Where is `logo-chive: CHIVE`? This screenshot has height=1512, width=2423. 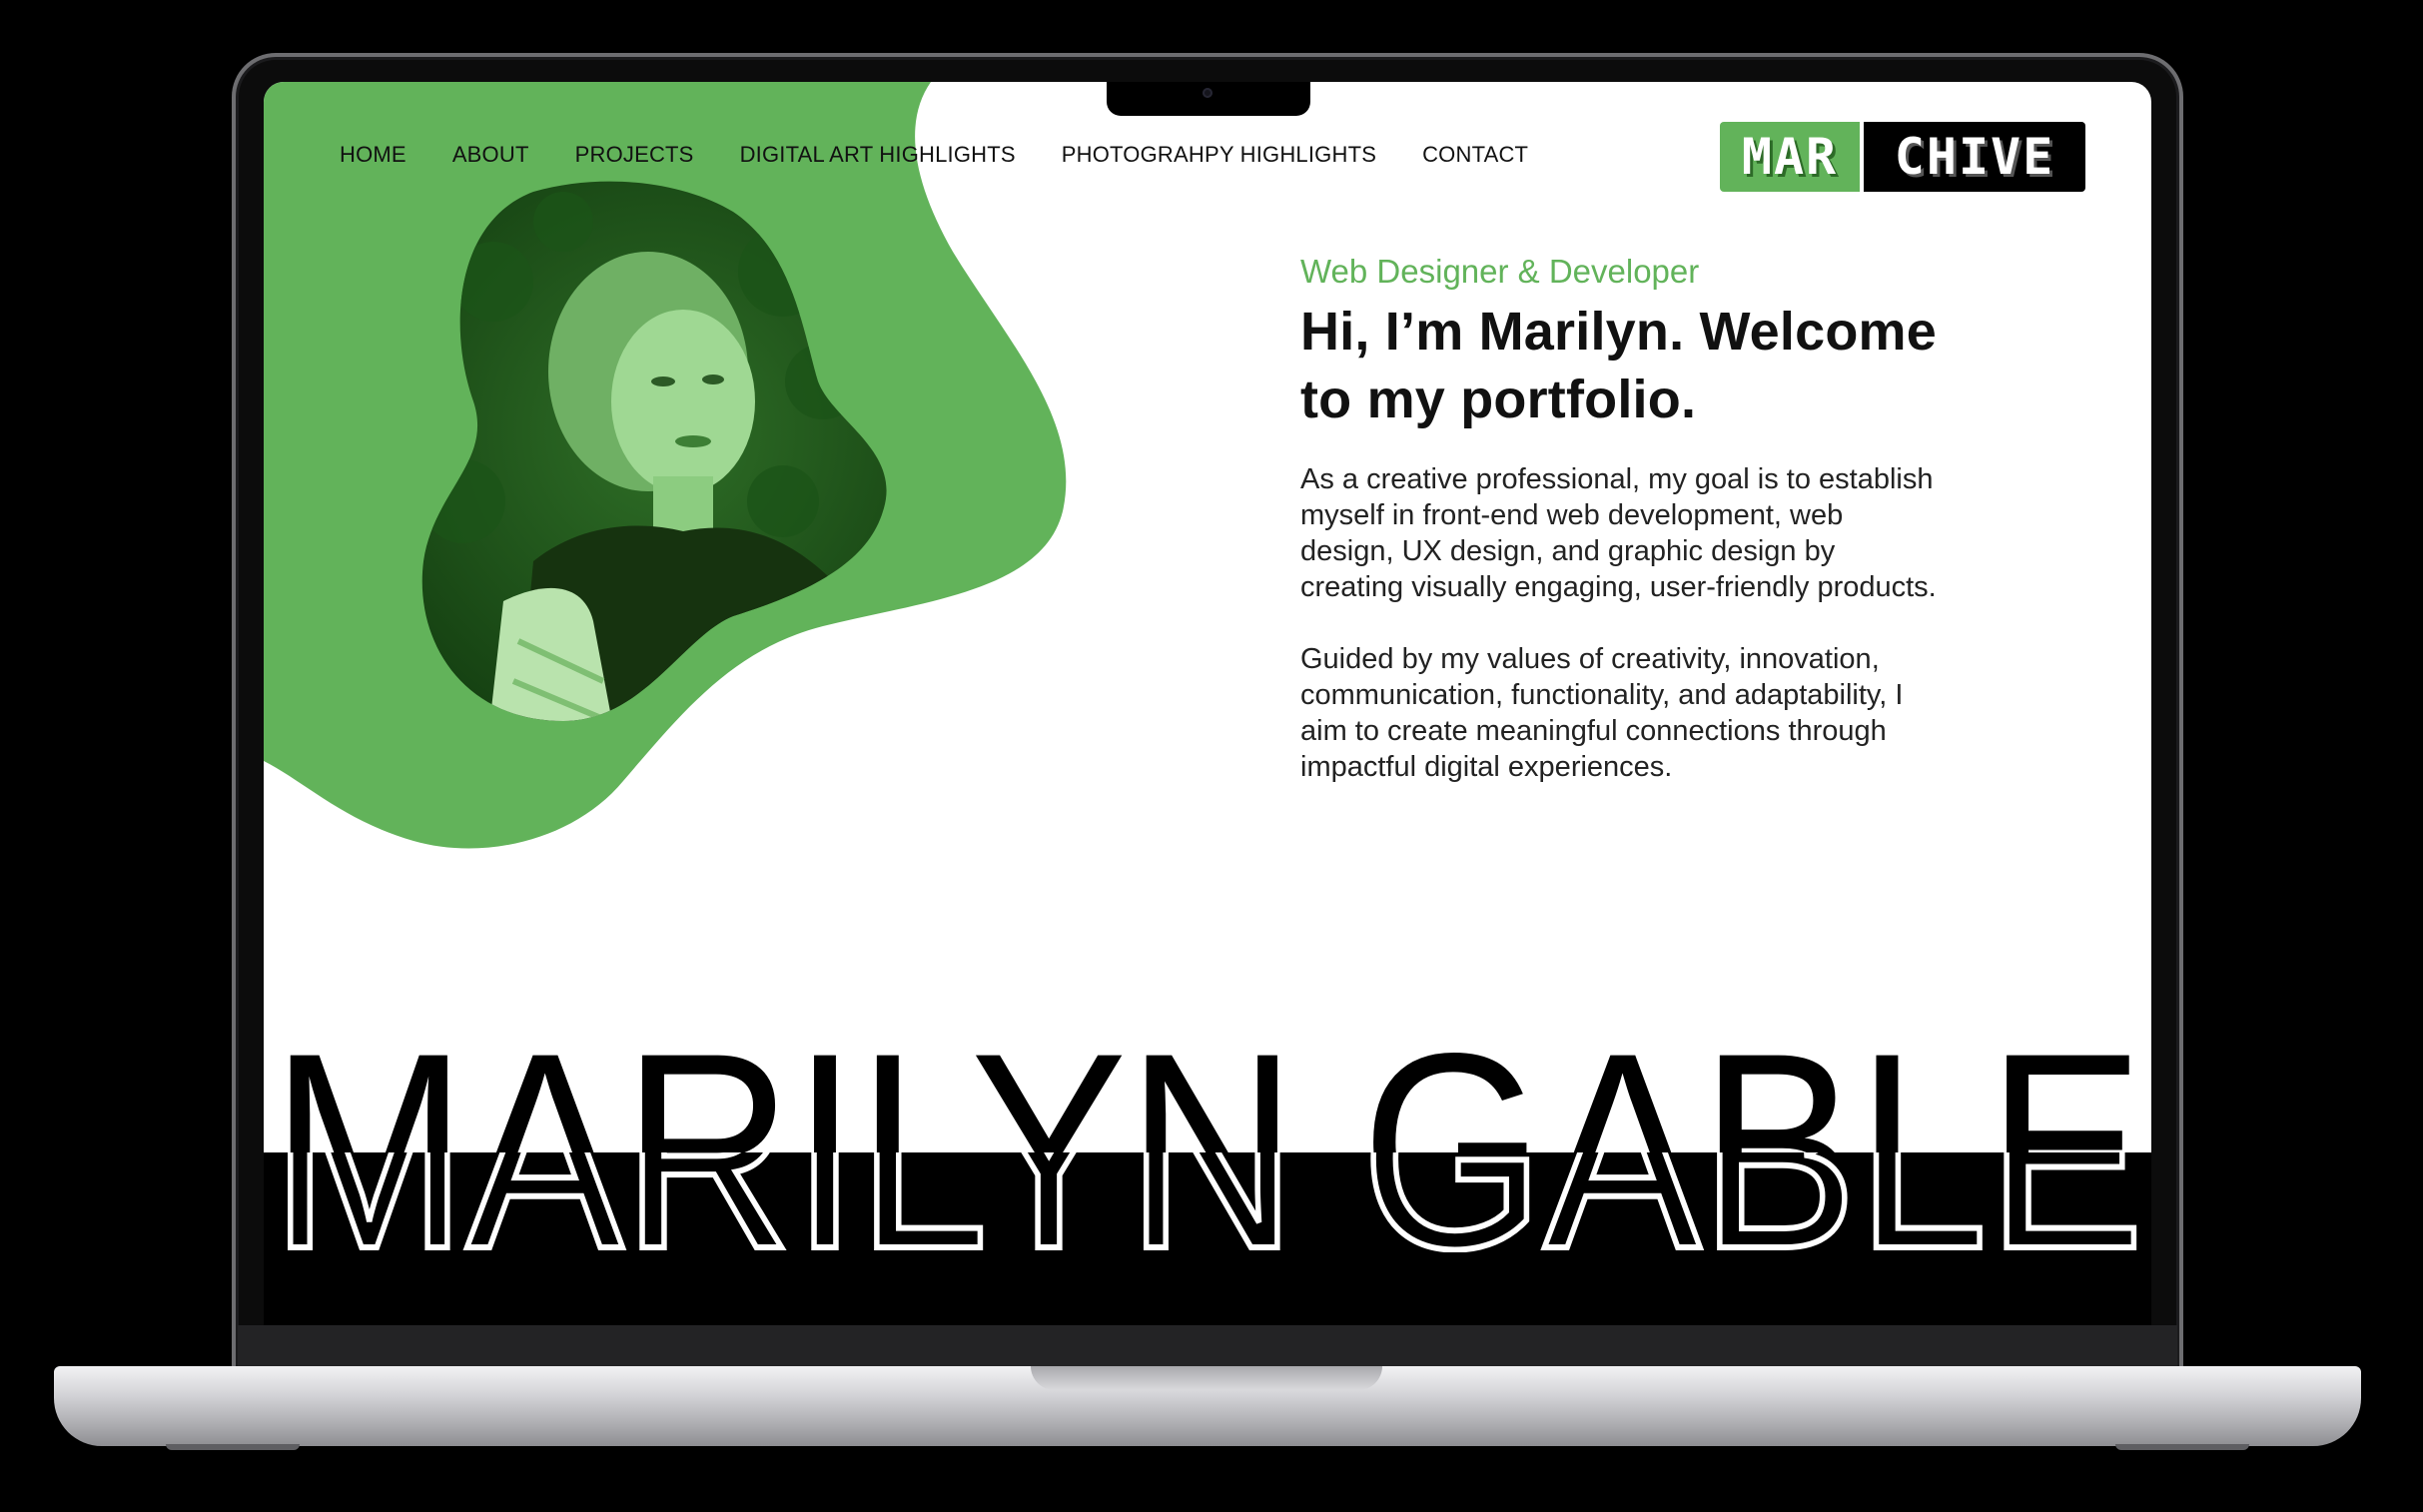
logo-chive: CHIVE is located at coordinates (1974, 157).